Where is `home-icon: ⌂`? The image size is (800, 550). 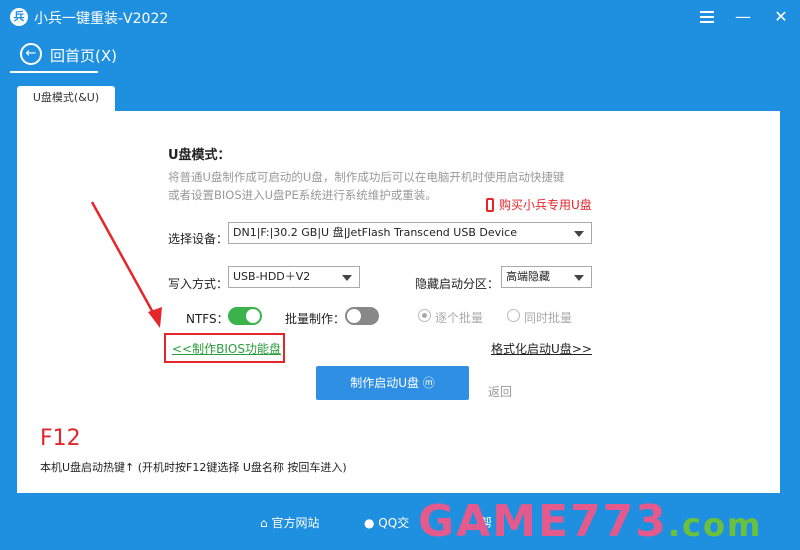 home-icon: ⌂ is located at coordinates (266, 523).